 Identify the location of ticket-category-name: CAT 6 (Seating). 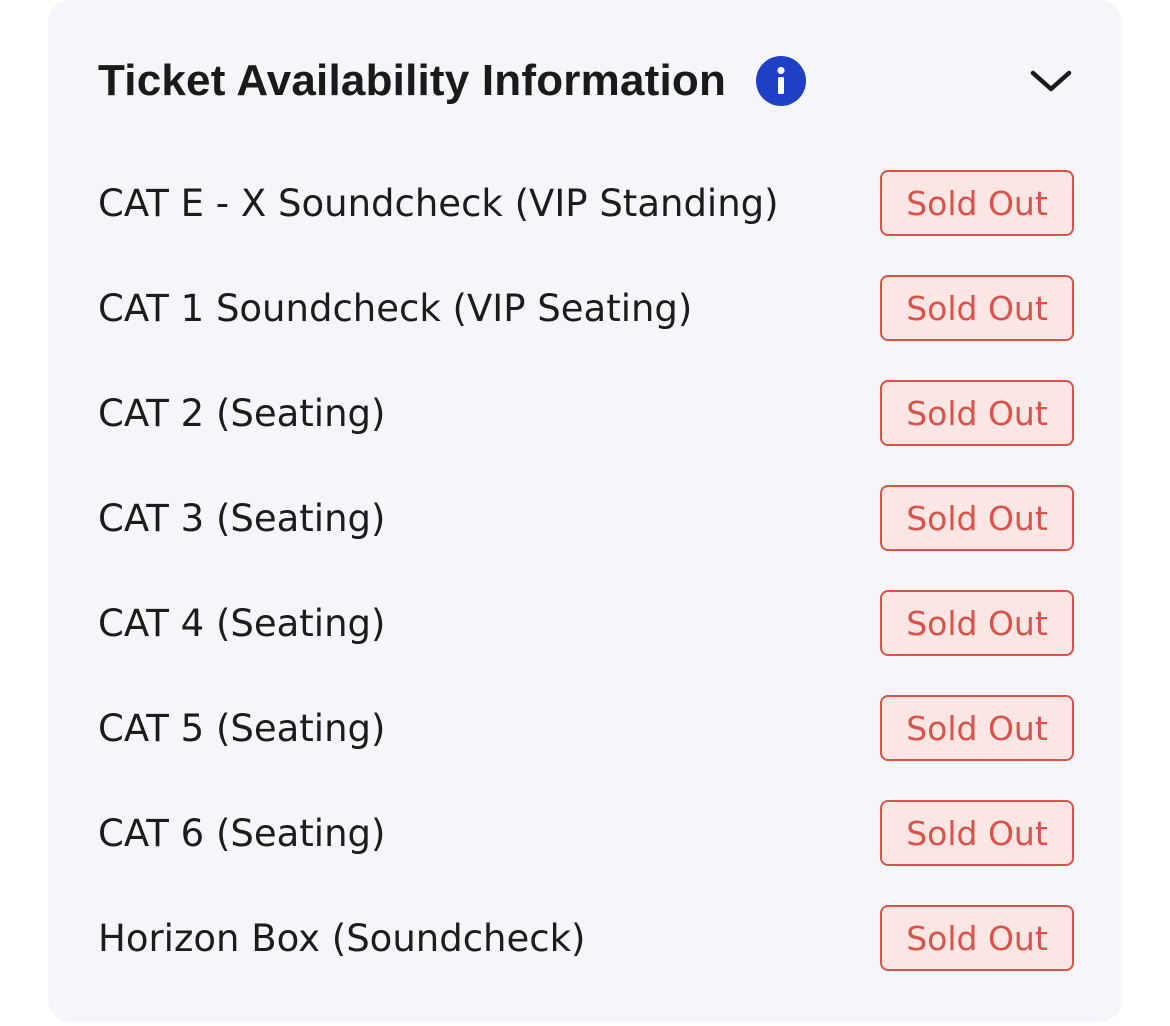
(242, 833).